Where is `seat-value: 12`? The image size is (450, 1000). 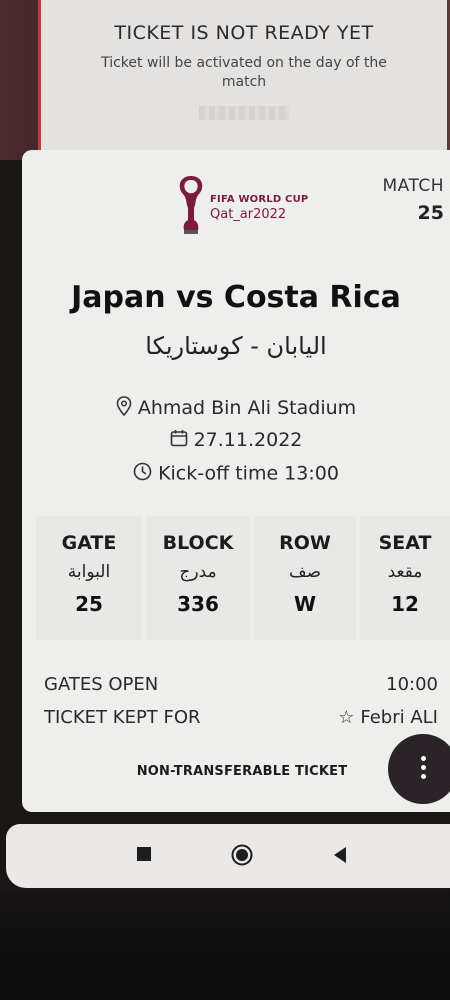 seat-value: 12 is located at coordinates (405, 604).